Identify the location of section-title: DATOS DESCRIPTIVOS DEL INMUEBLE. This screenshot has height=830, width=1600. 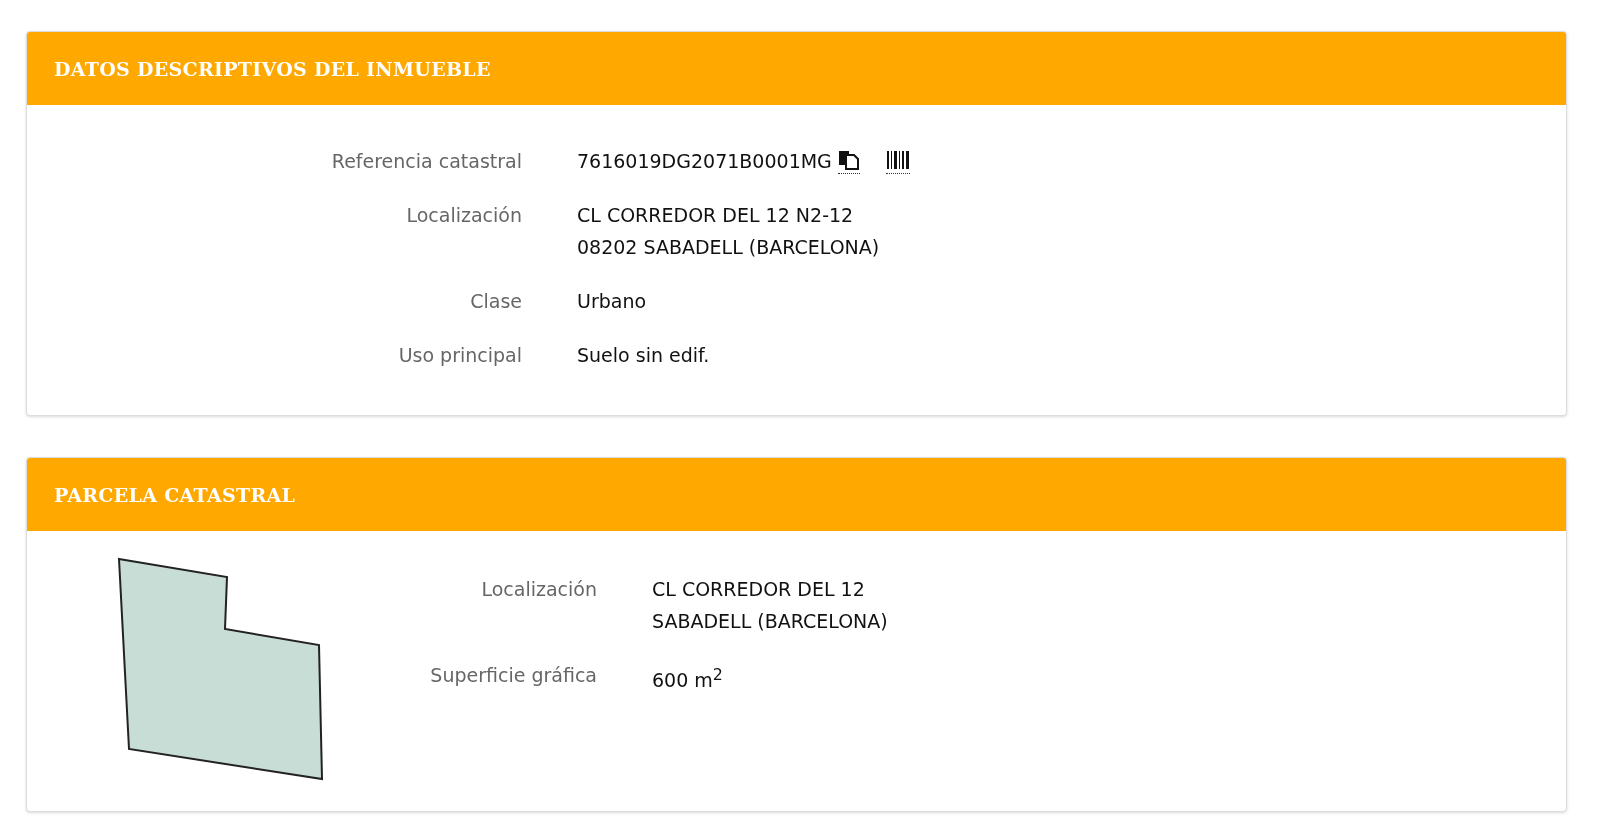
(272, 68).